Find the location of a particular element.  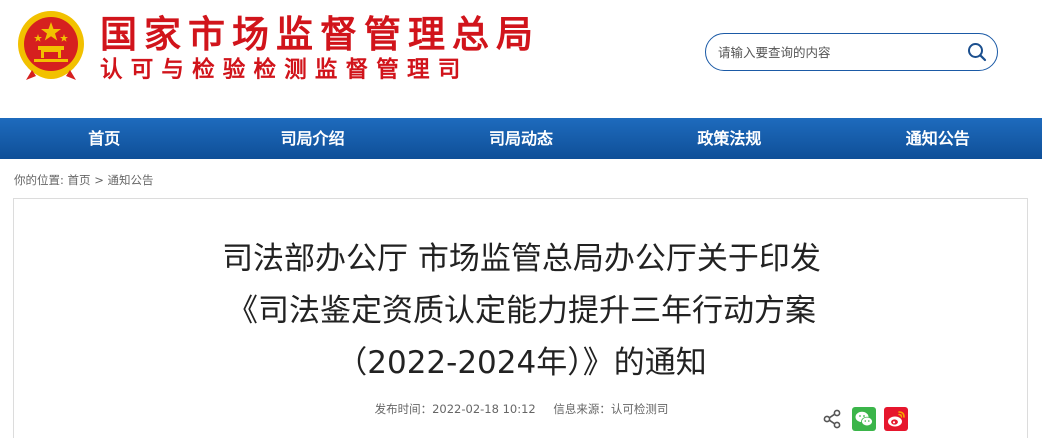

wechat-icon is located at coordinates (864, 419).